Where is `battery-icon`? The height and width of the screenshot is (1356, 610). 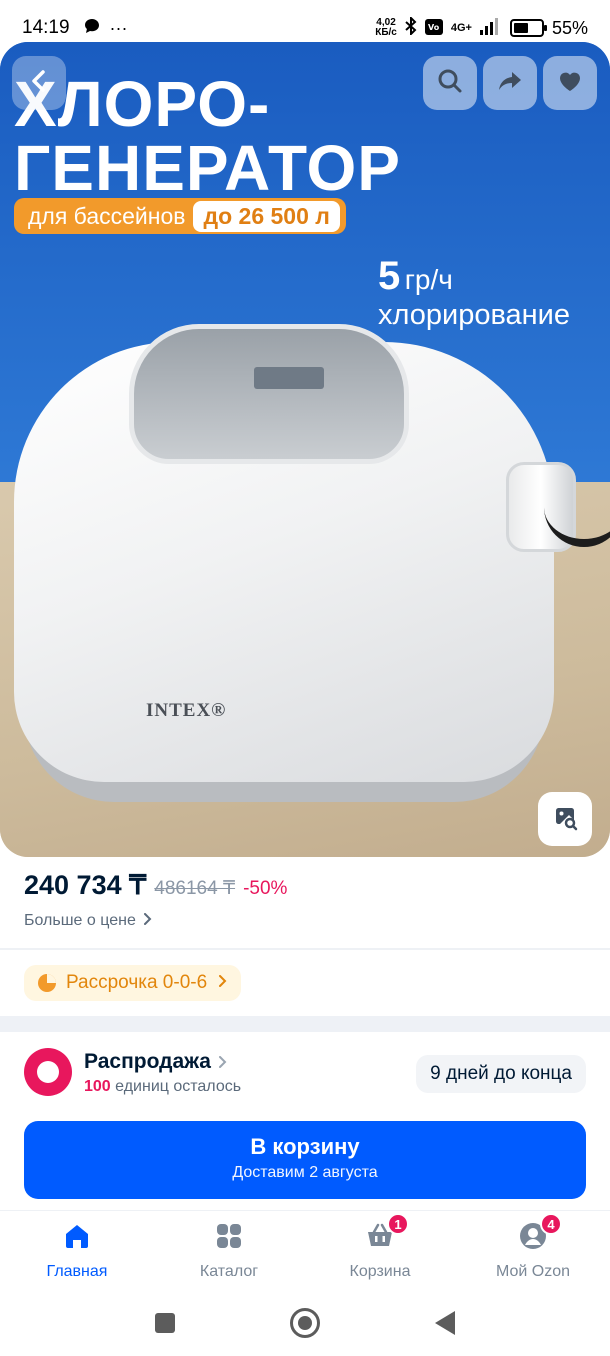
battery-icon is located at coordinates (528, 28).